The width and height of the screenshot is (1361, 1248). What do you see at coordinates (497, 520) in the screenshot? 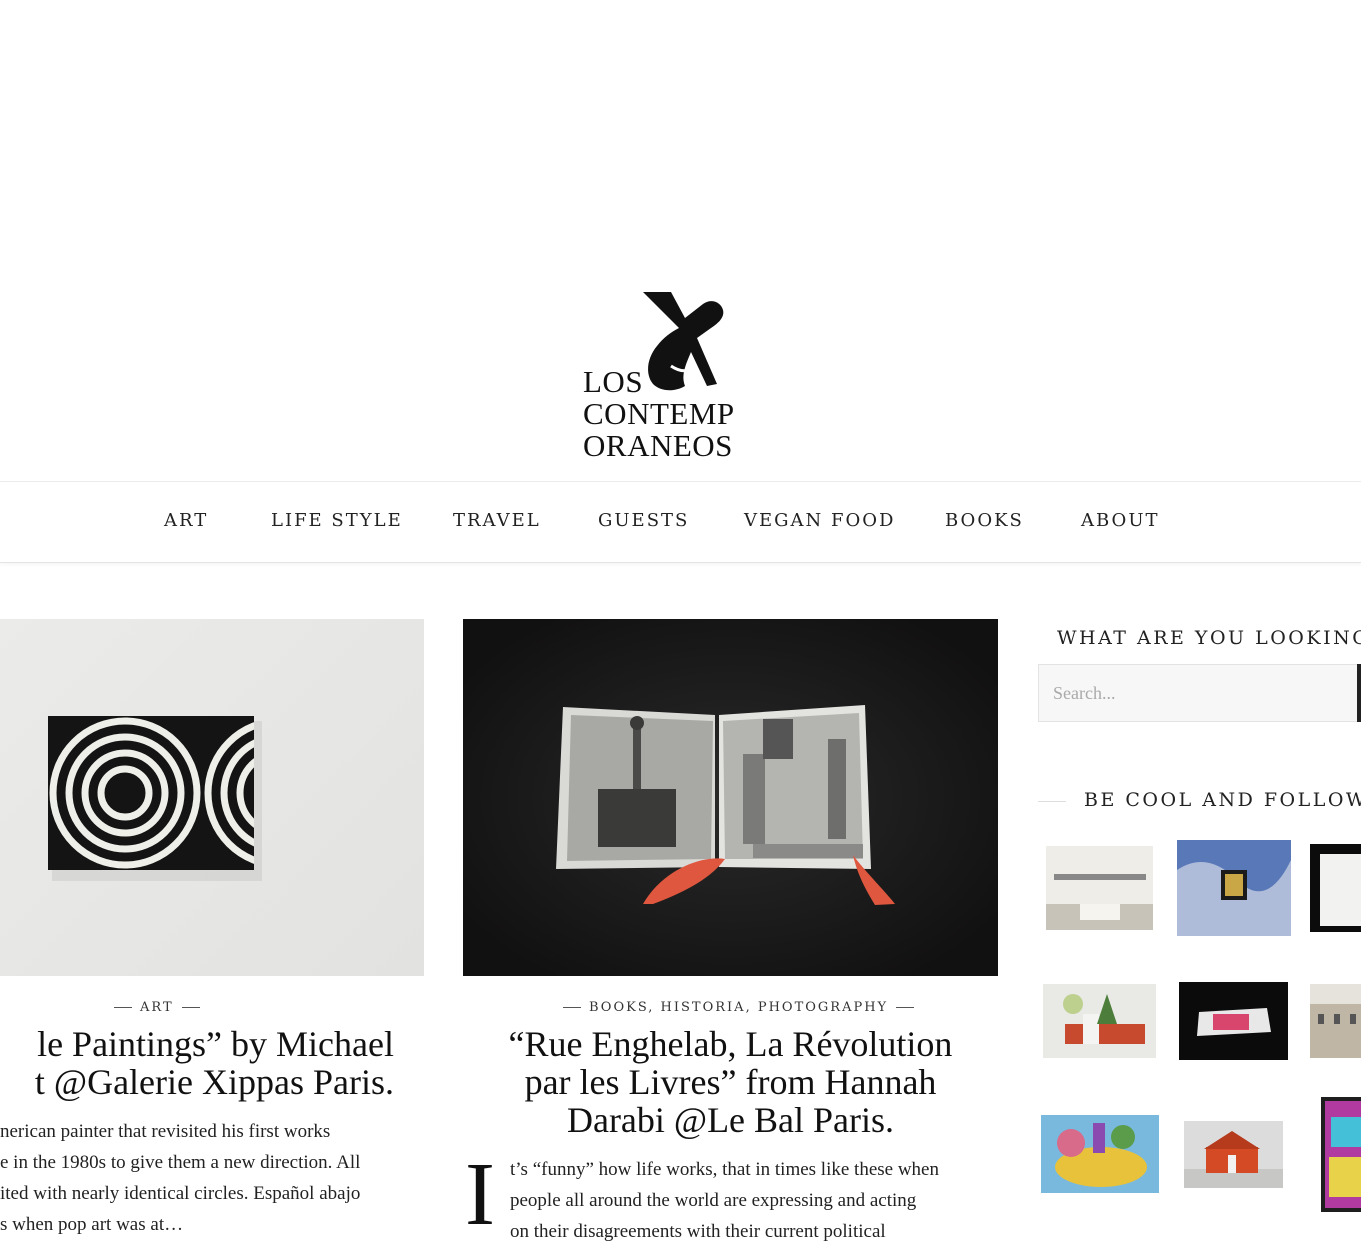
I see `nav-item-travel: TRAVEL` at bounding box center [497, 520].